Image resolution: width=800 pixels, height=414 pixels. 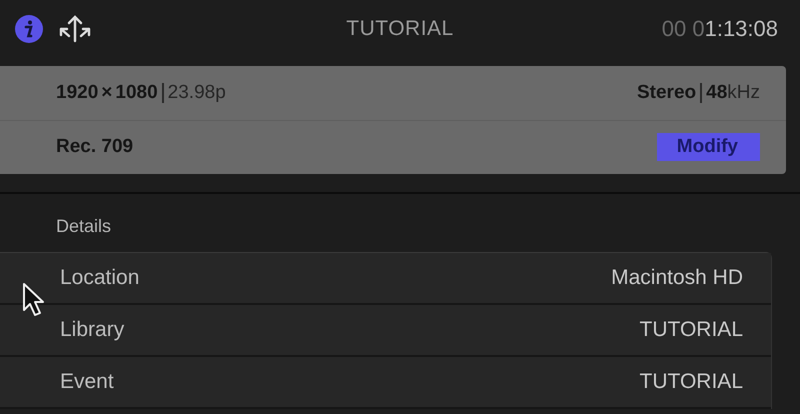 What do you see at coordinates (100, 278) in the screenshot?
I see `row-label: Location` at bounding box center [100, 278].